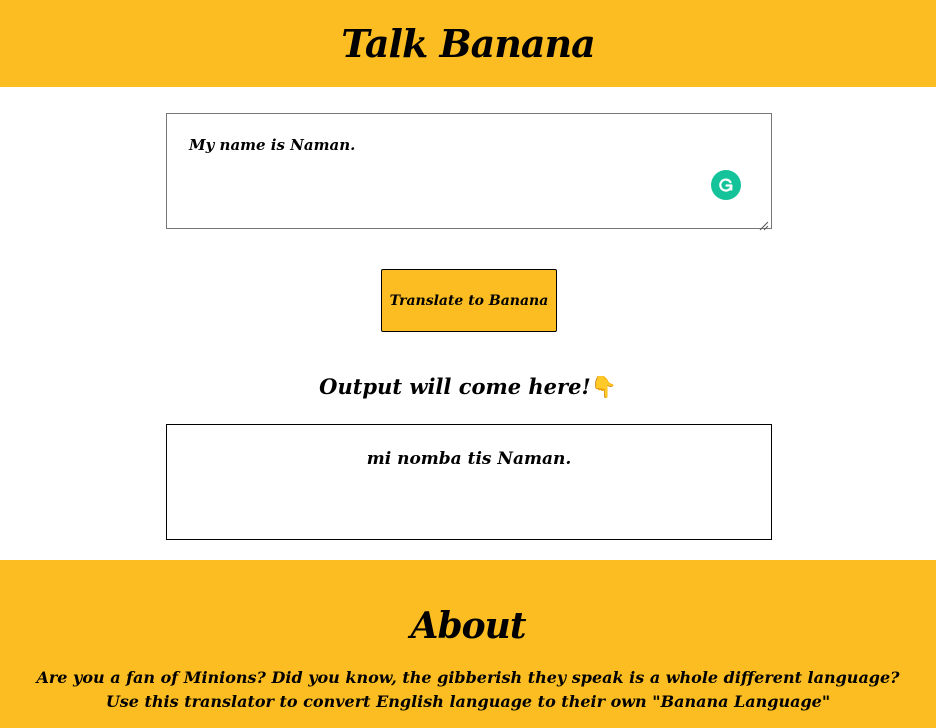  What do you see at coordinates (603, 386) in the screenshot?
I see `pointing-down-icon: 👇` at bounding box center [603, 386].